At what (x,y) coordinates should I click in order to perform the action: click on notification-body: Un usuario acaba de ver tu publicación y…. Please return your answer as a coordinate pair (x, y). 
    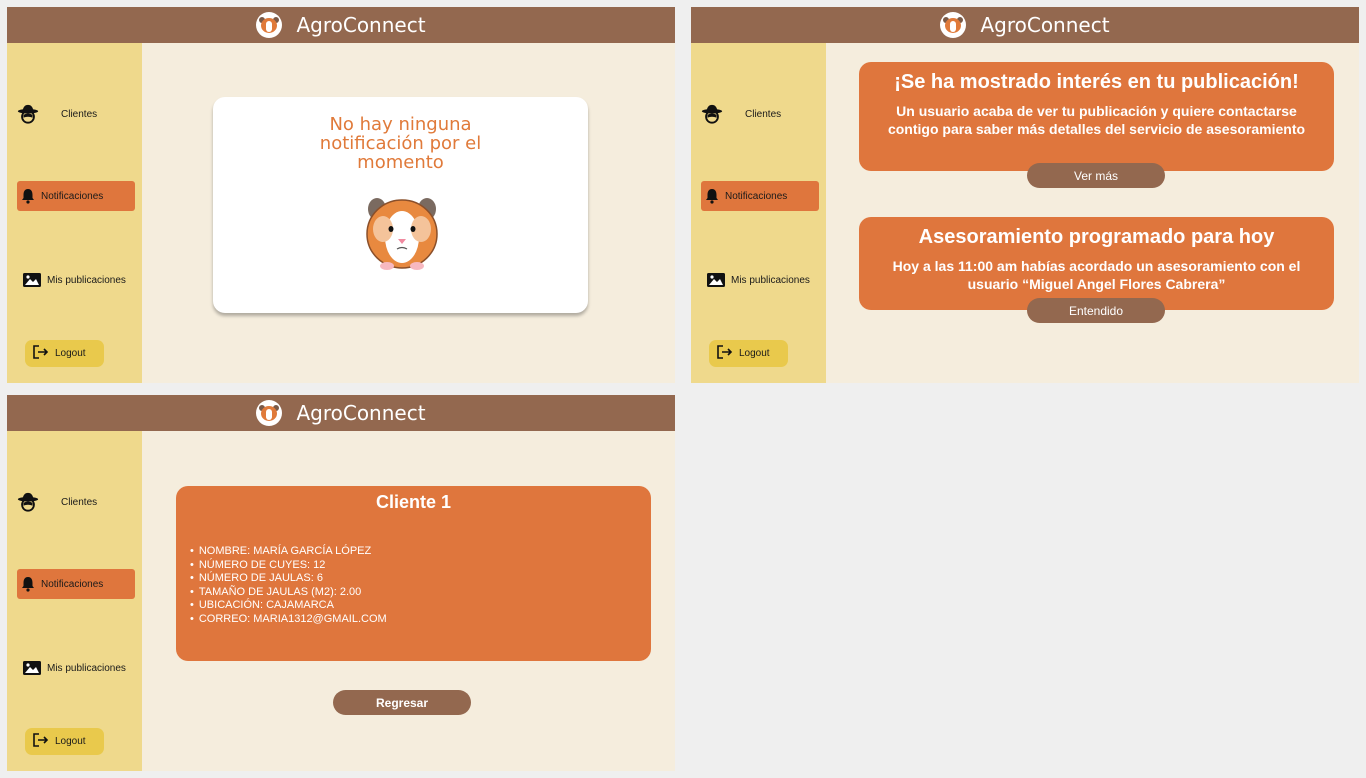
    Looking at the image, I should click on (1096, 120).